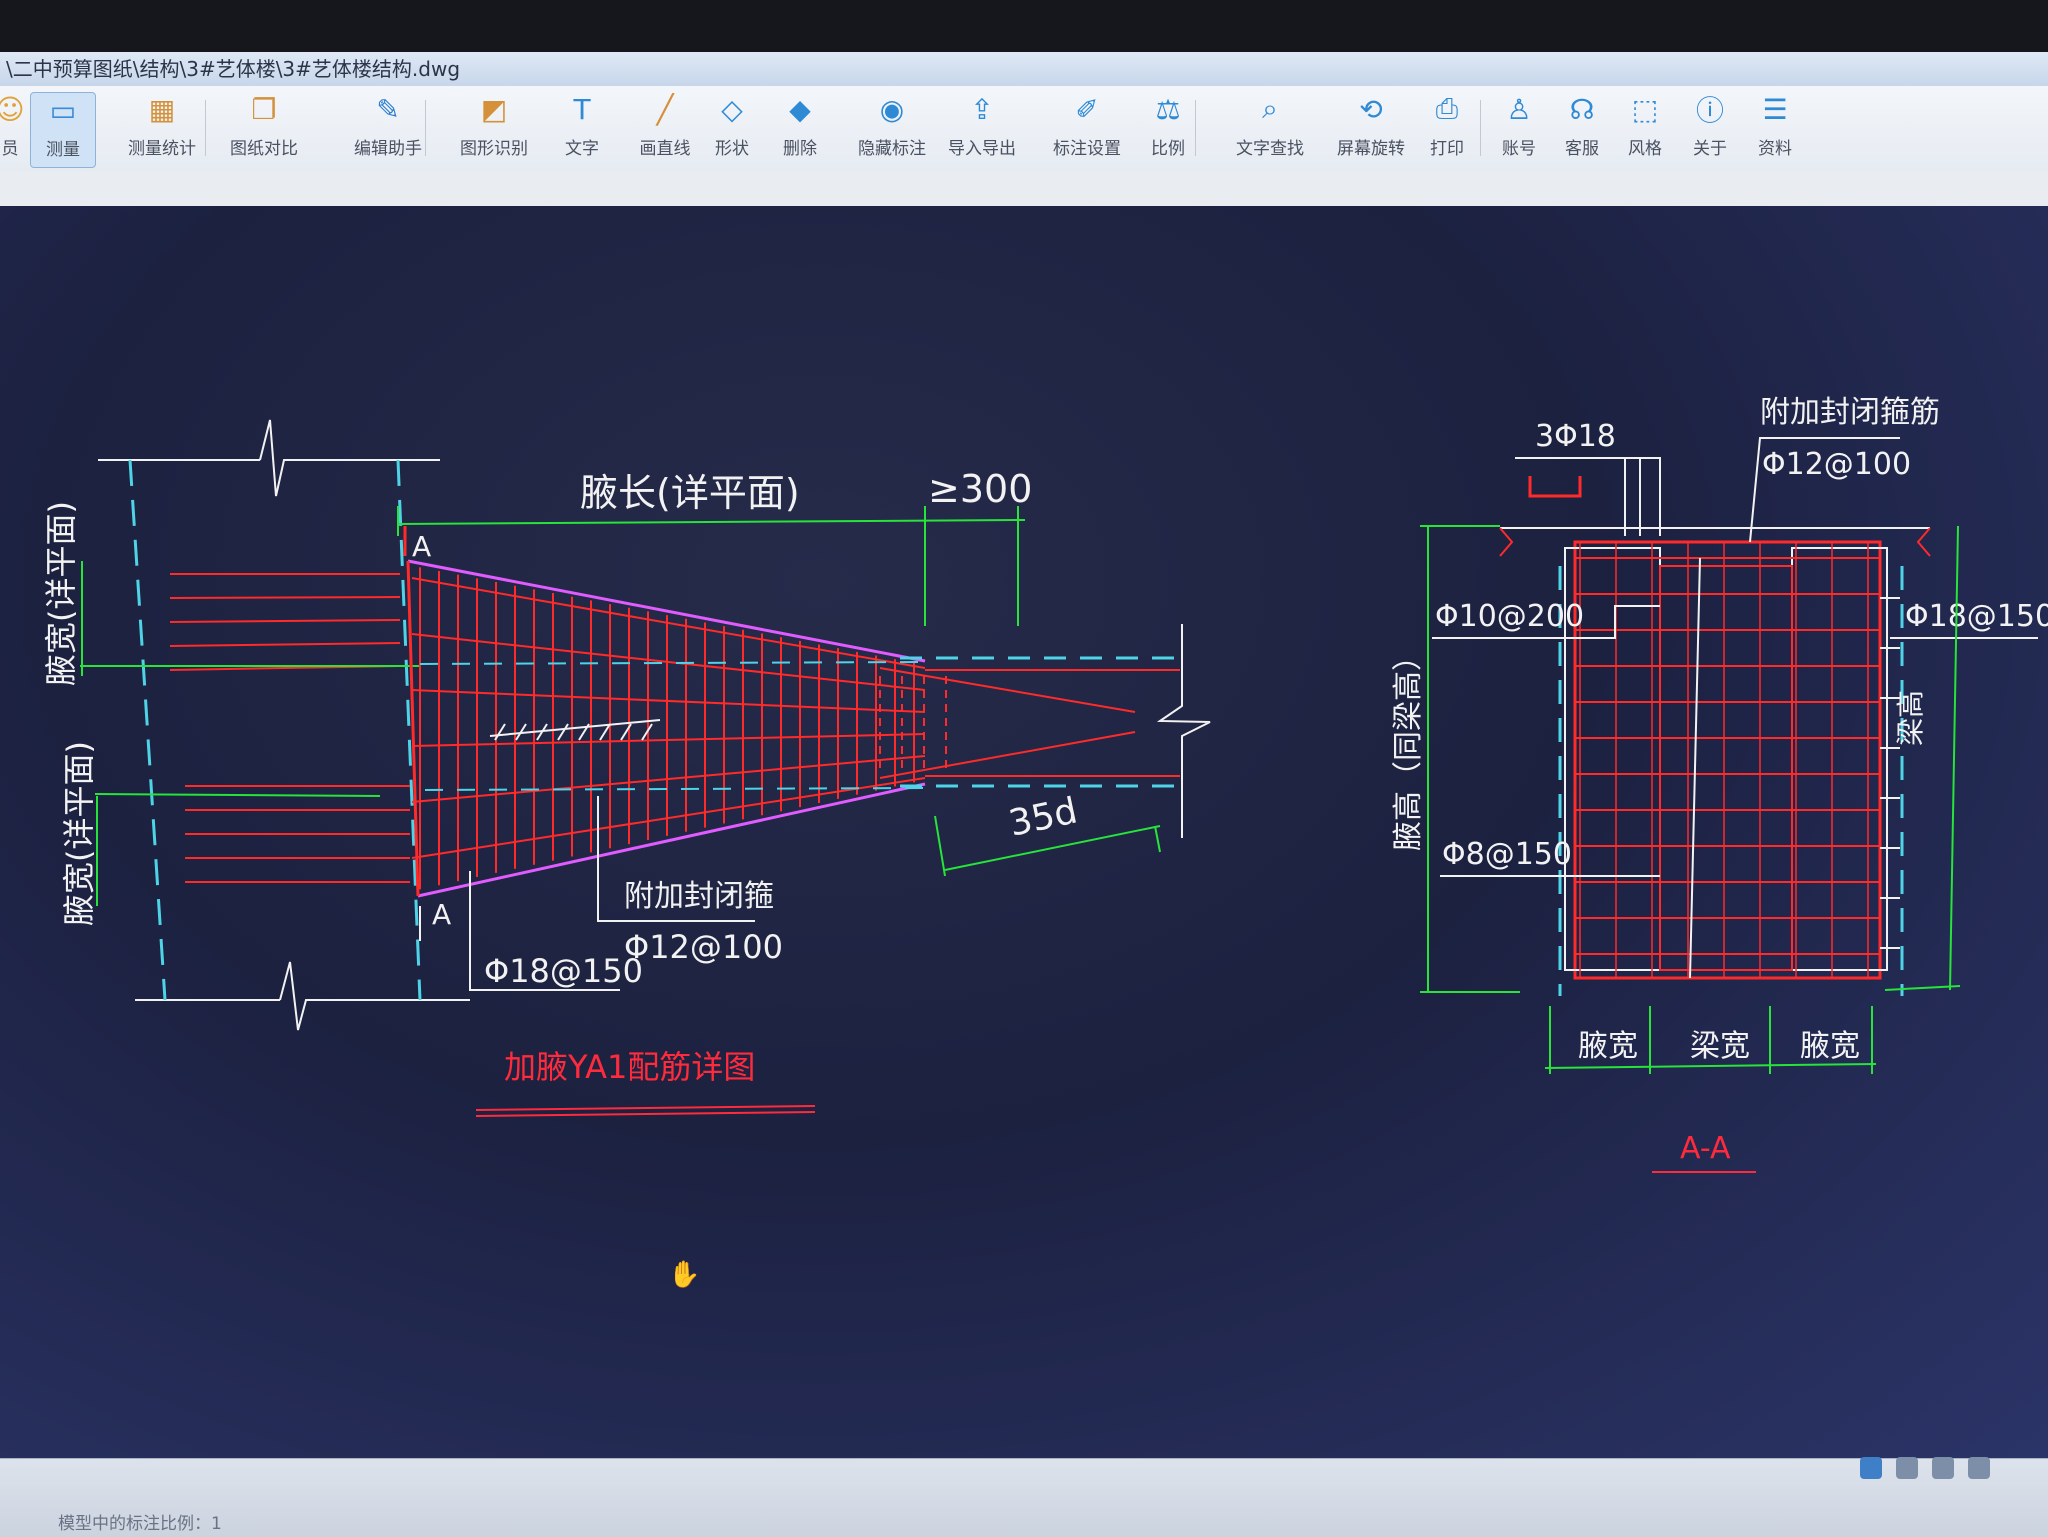 This screenshot has width=2048, height=1537. Describe the element at coordinates (1168, 149) in the screenshot. I see `toolbar-button-label: 比例` at that location.